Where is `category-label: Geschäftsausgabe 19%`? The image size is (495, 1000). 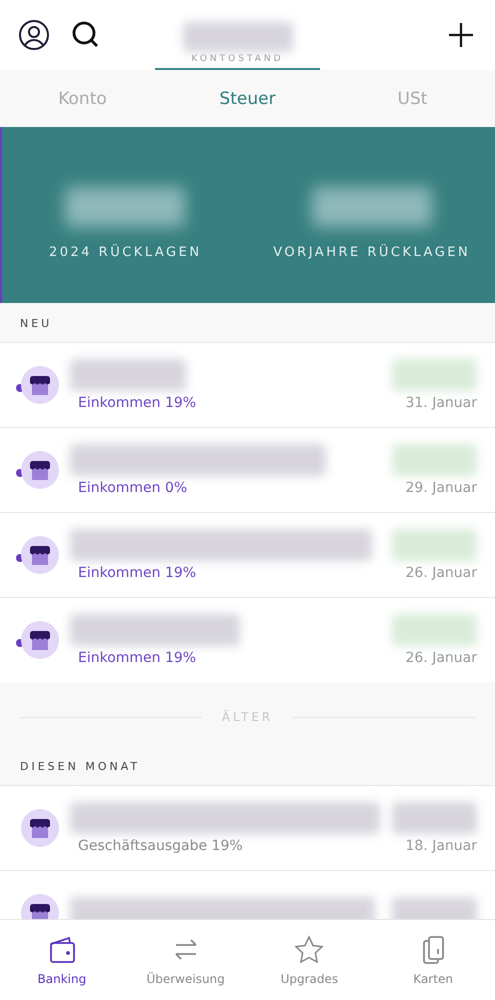
category-label: Geschäftsausgabe 19% is located at coordinates (160, 846).